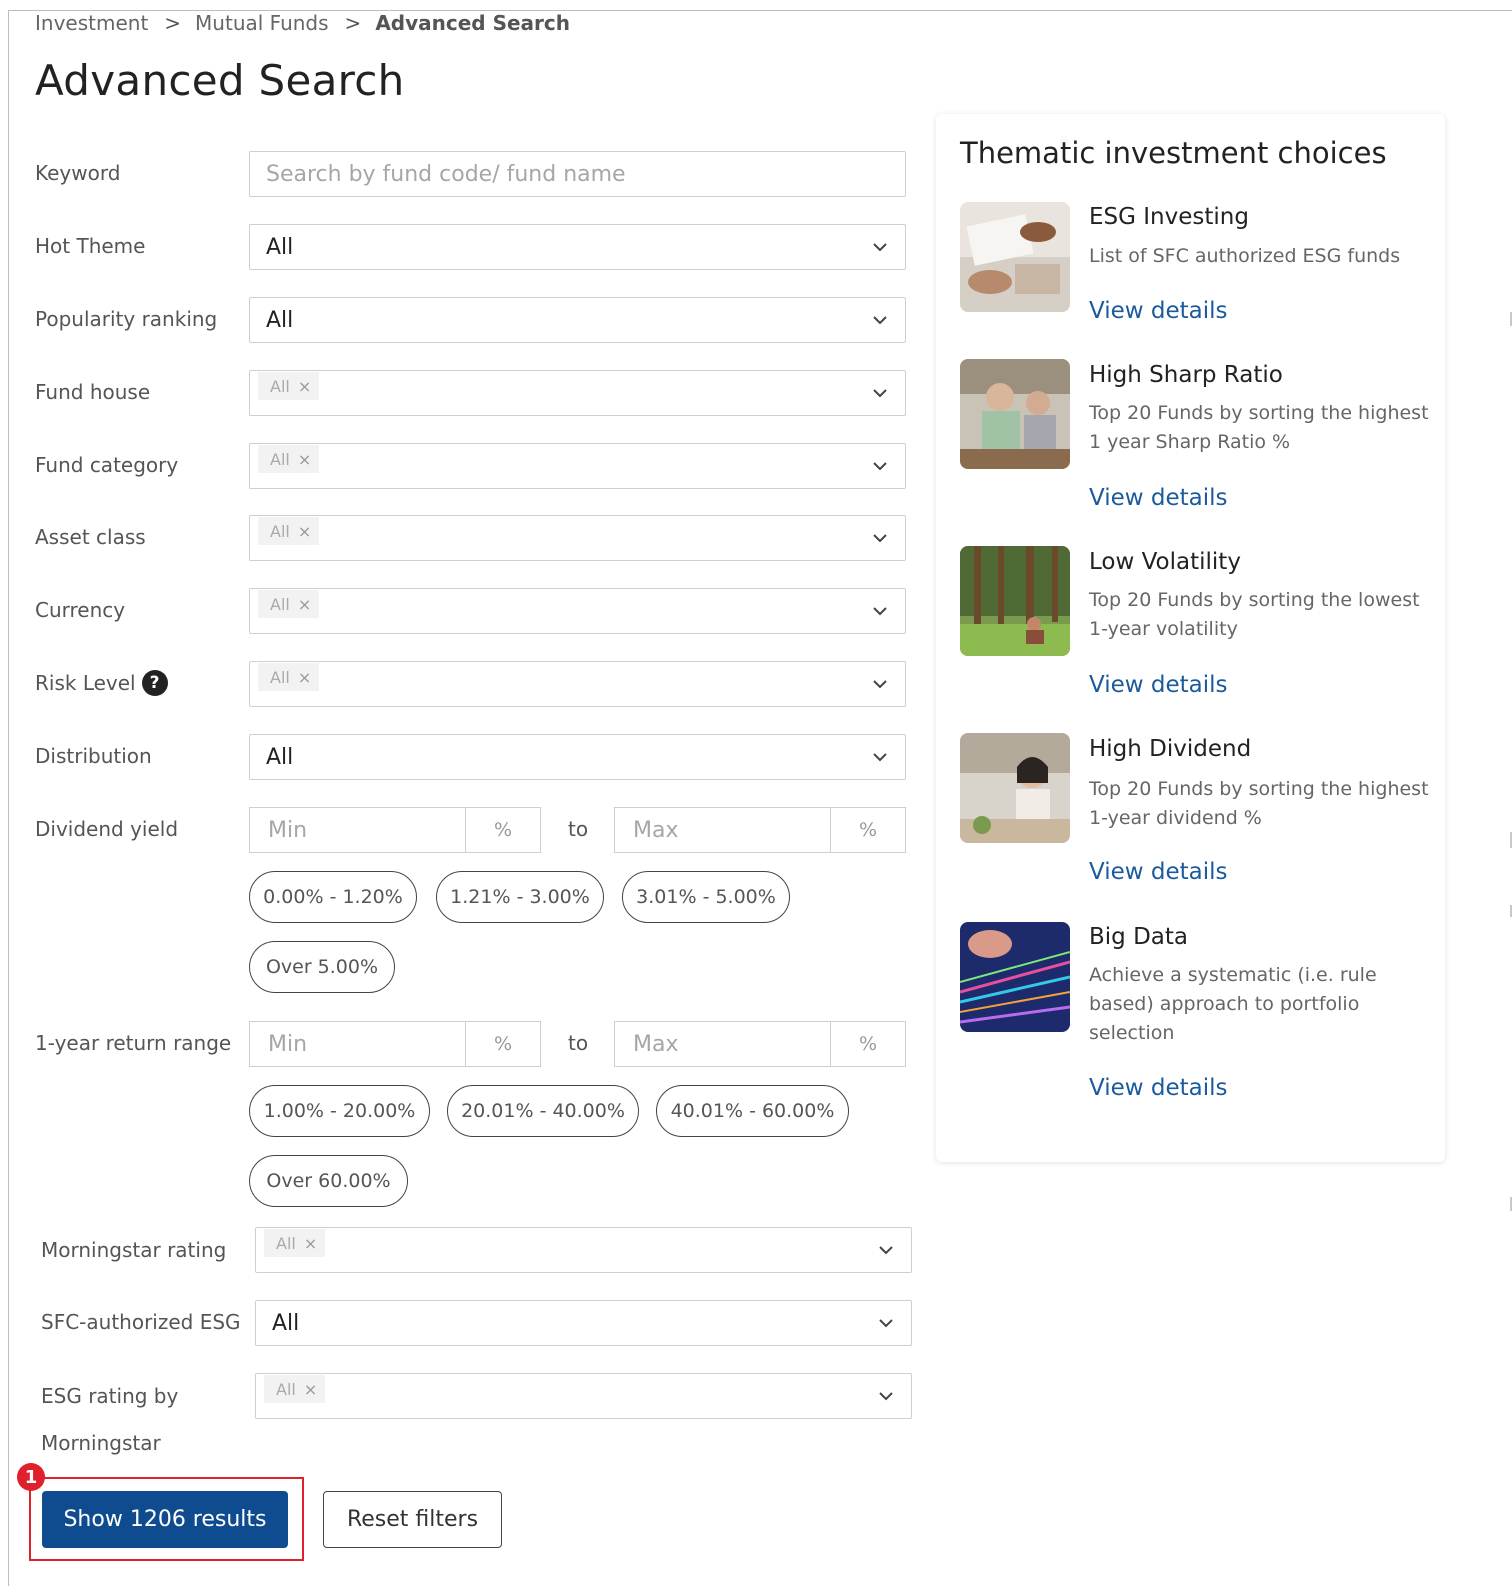  I want to click on sharp-ratio-photo-icon, so click(1015, 414).